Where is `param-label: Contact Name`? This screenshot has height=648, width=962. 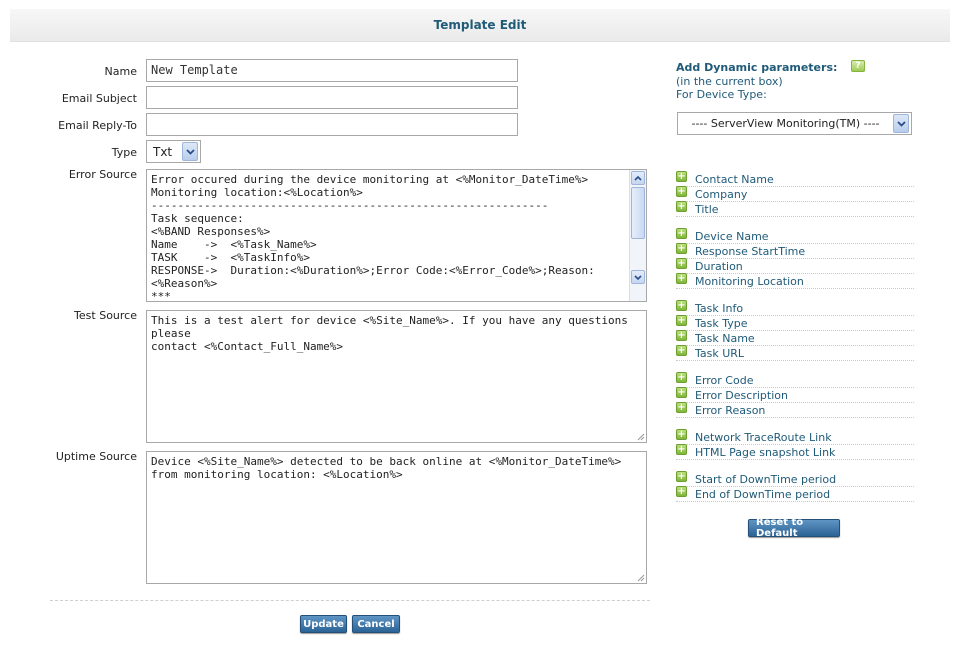 param-label: Contact Name is located at coordinates (734, 179).